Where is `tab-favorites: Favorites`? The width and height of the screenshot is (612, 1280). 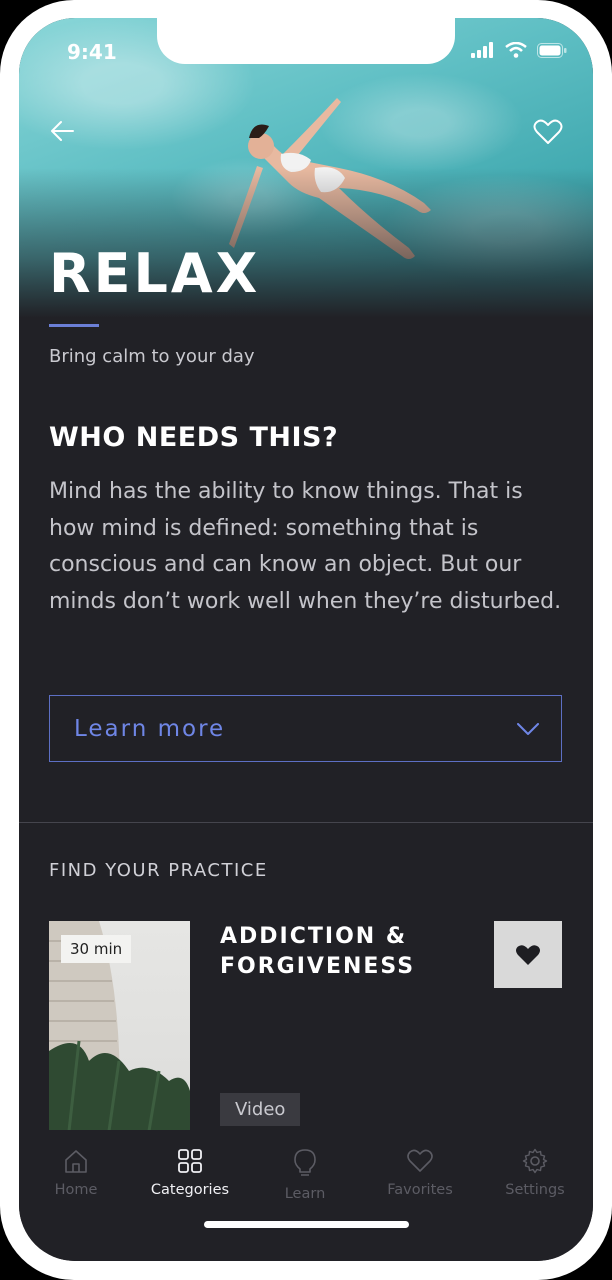 tab-favorites: Favorites is located at coordinates (420, 1173).